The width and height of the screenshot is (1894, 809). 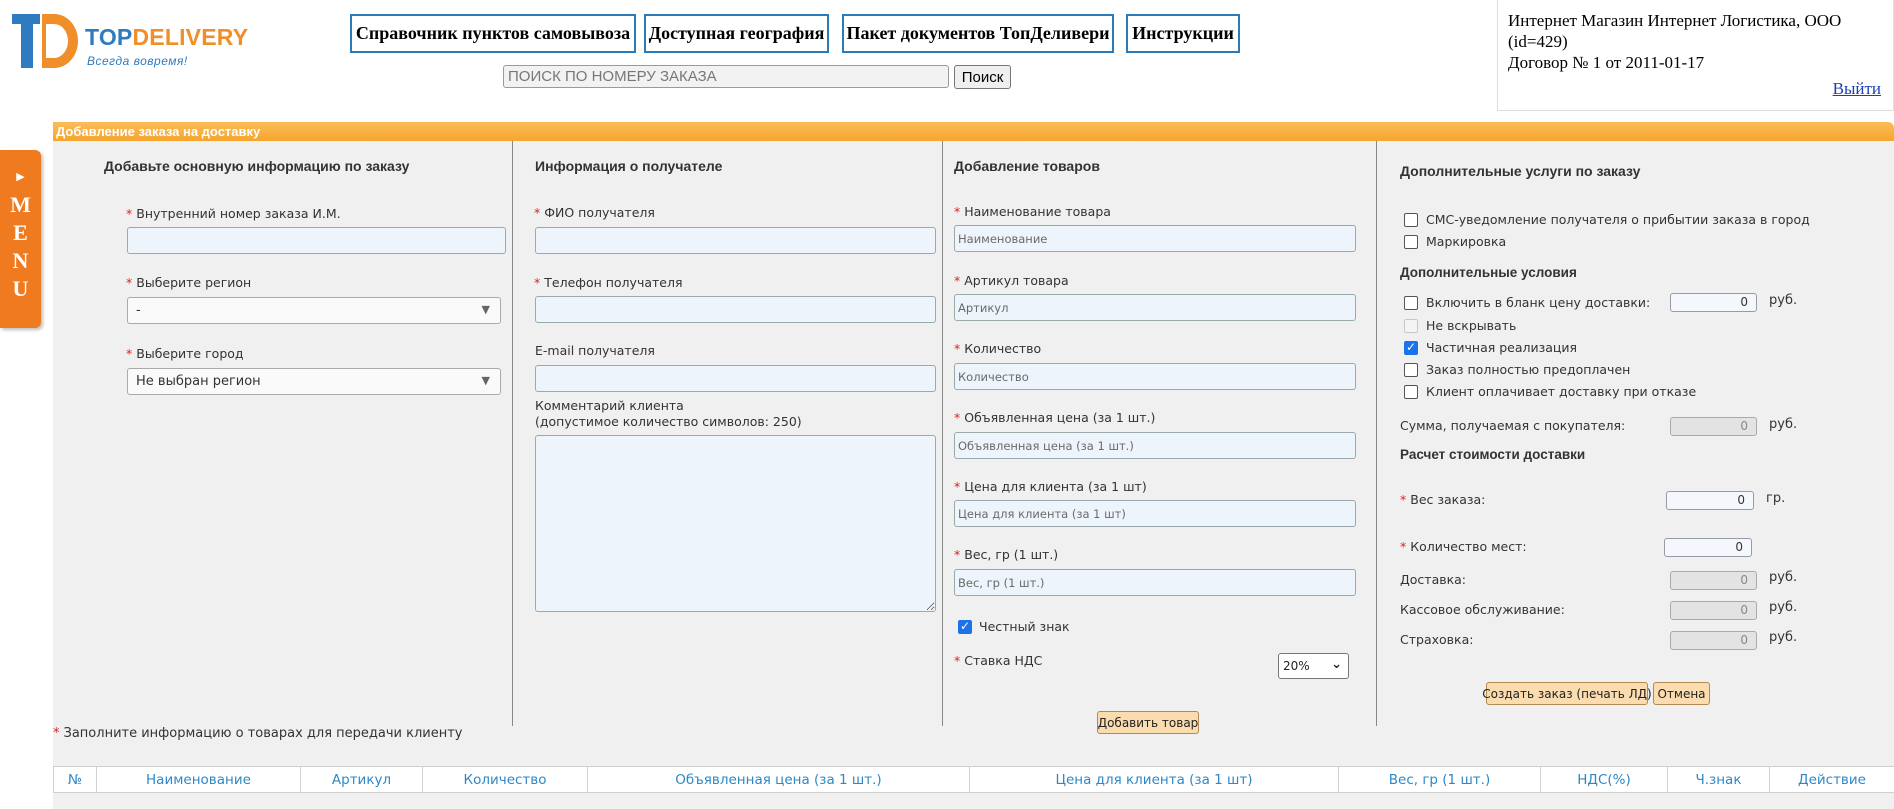 I want to click on extra-services-title: Дополнительные услуги по заказу, so click(x=1520, y=171).